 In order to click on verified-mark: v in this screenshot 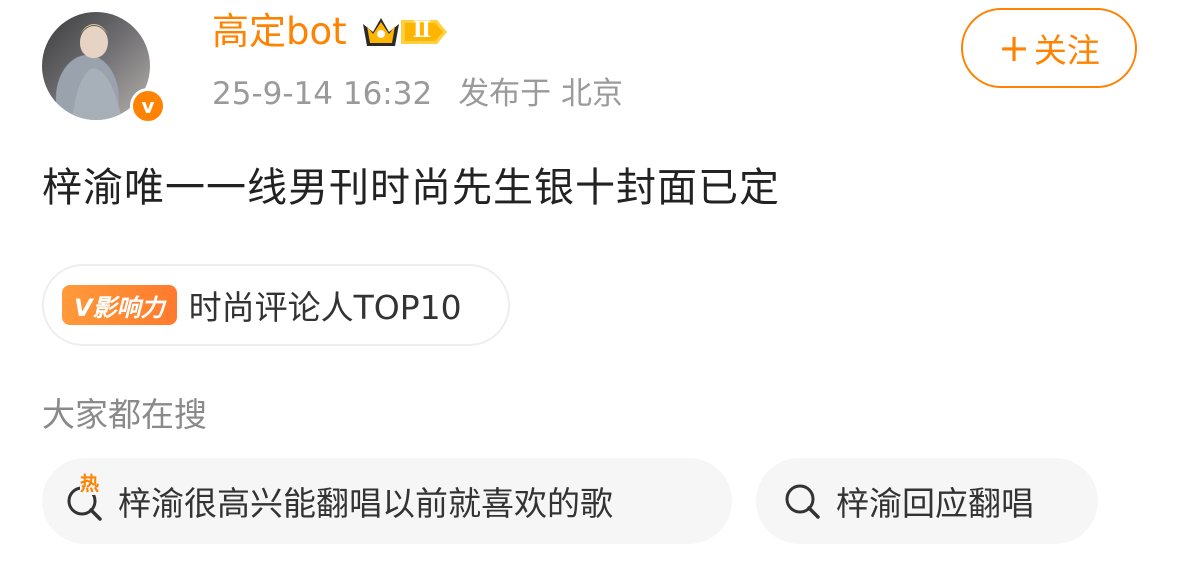, I will do `click(148, 106)`.